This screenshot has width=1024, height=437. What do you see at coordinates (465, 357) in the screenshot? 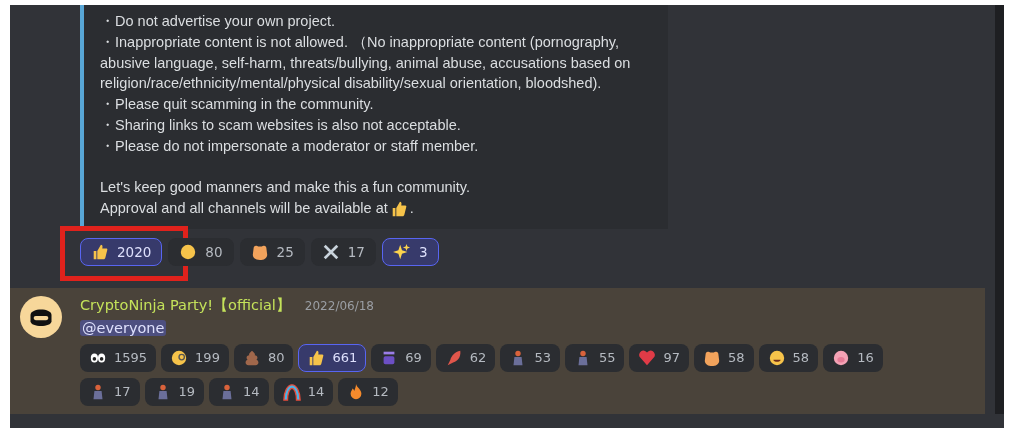
I see `reaction-button: 62` at bounding box center [465, 357].